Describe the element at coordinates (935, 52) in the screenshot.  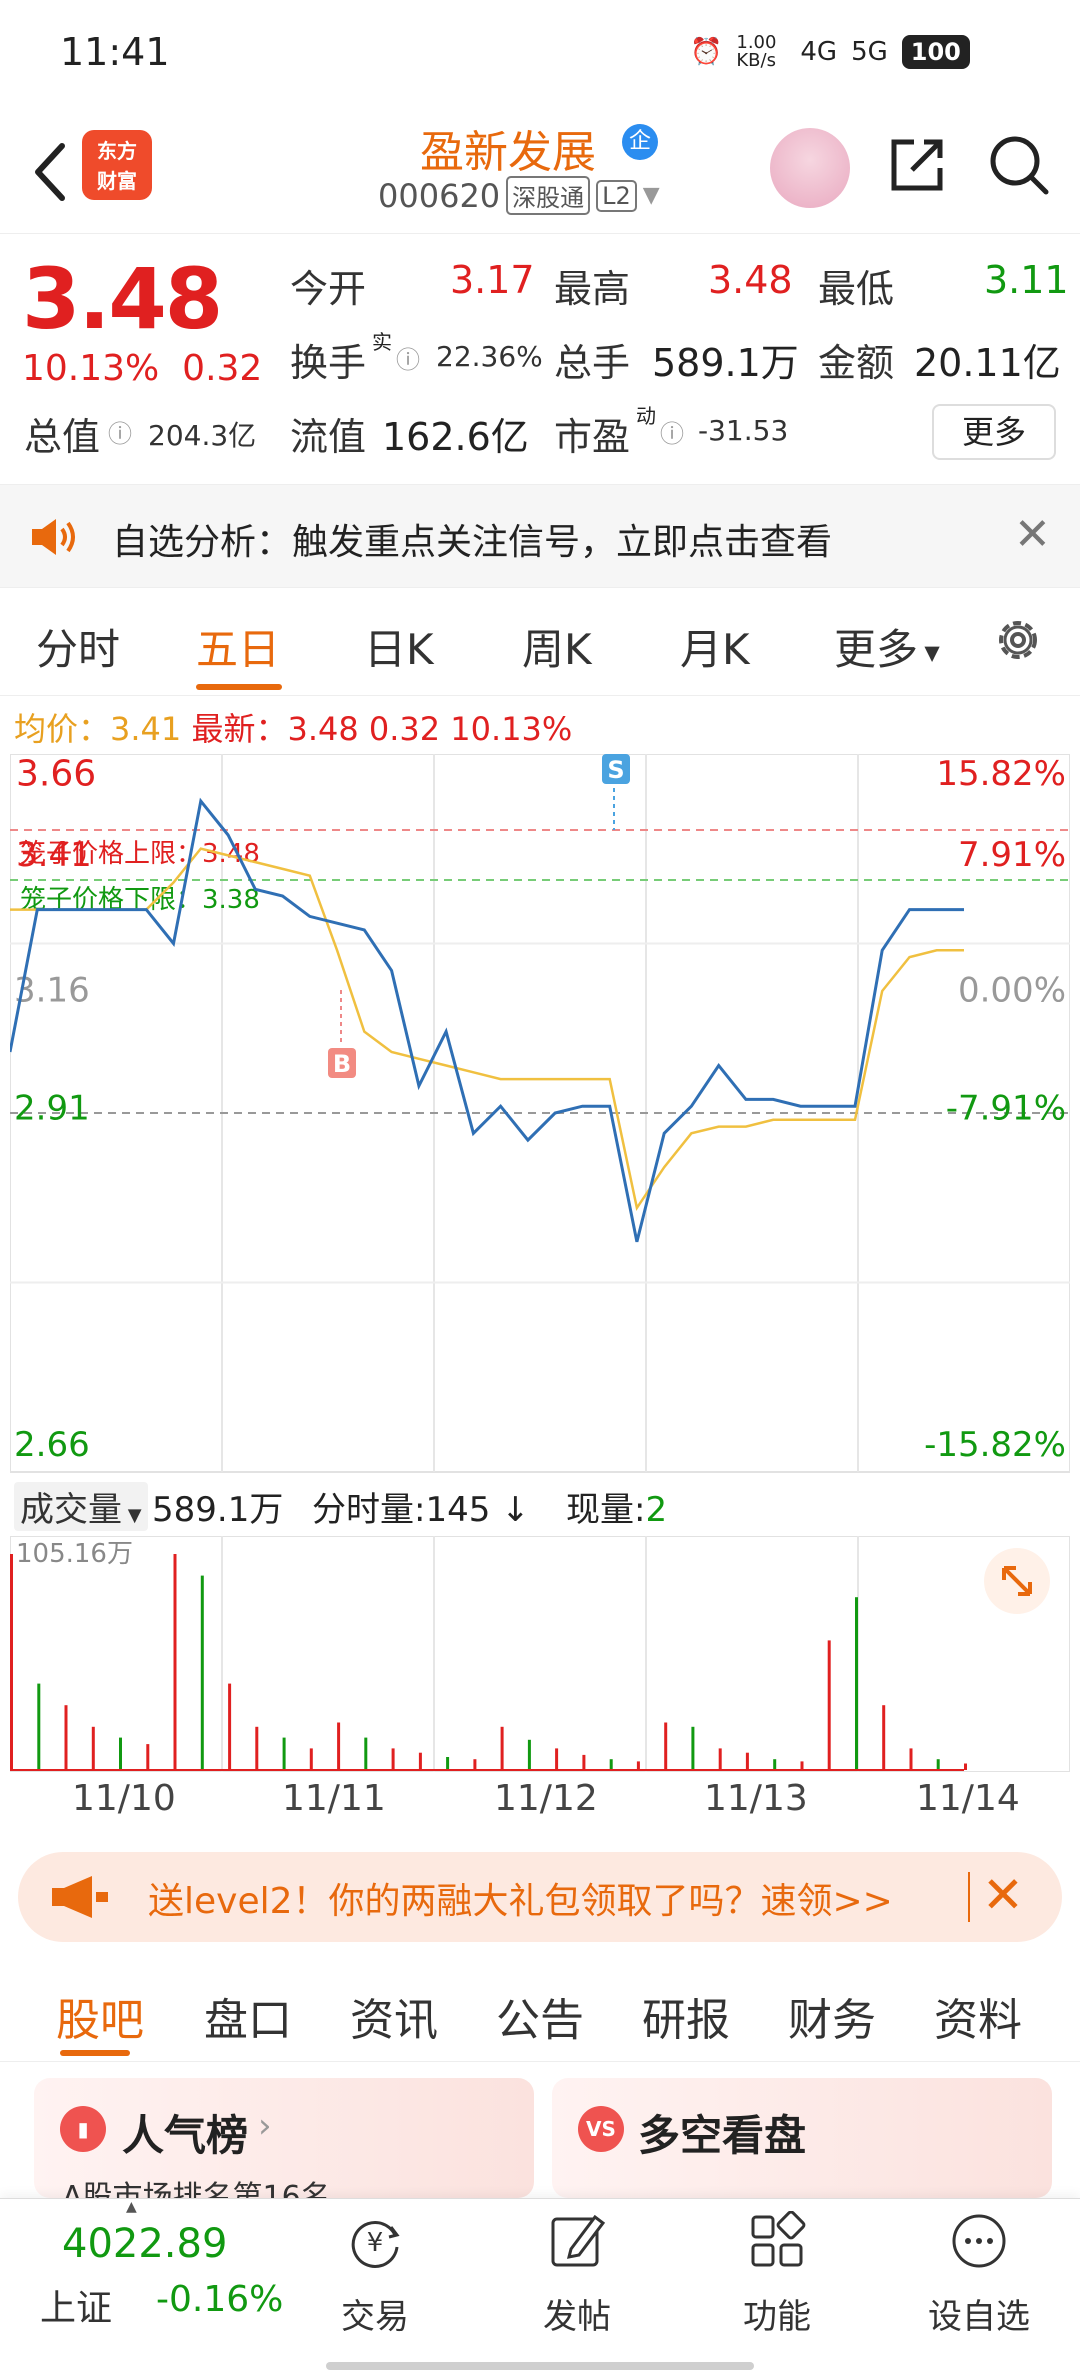
I see `battery-icon: 100` at that location.